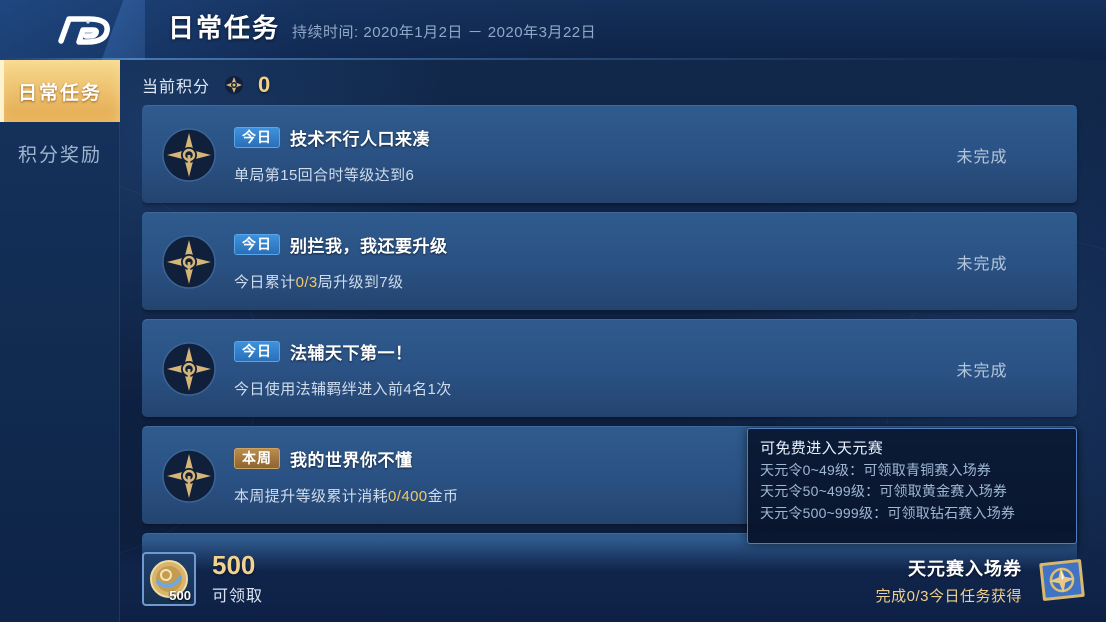 Image resolution: width=1106 pixels, height=622 pixels. I want to click on reward-amount: 500, so click(234, 565).